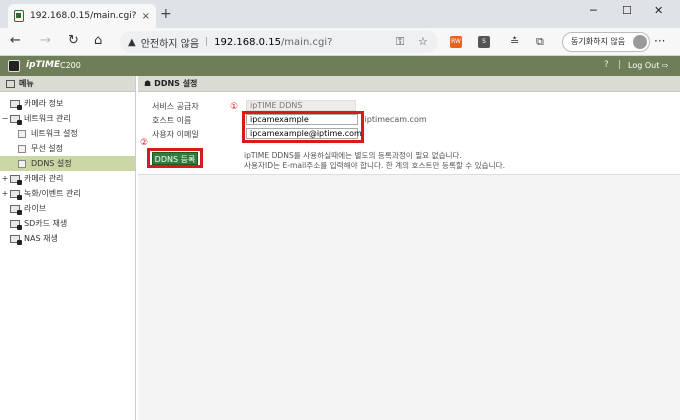 Image resolution: width=680 pixels, height=420 pixels. Describe the element at coordinates (170, 42) in the screenshot. I see `security-status: 안전하지 않음` at that location.